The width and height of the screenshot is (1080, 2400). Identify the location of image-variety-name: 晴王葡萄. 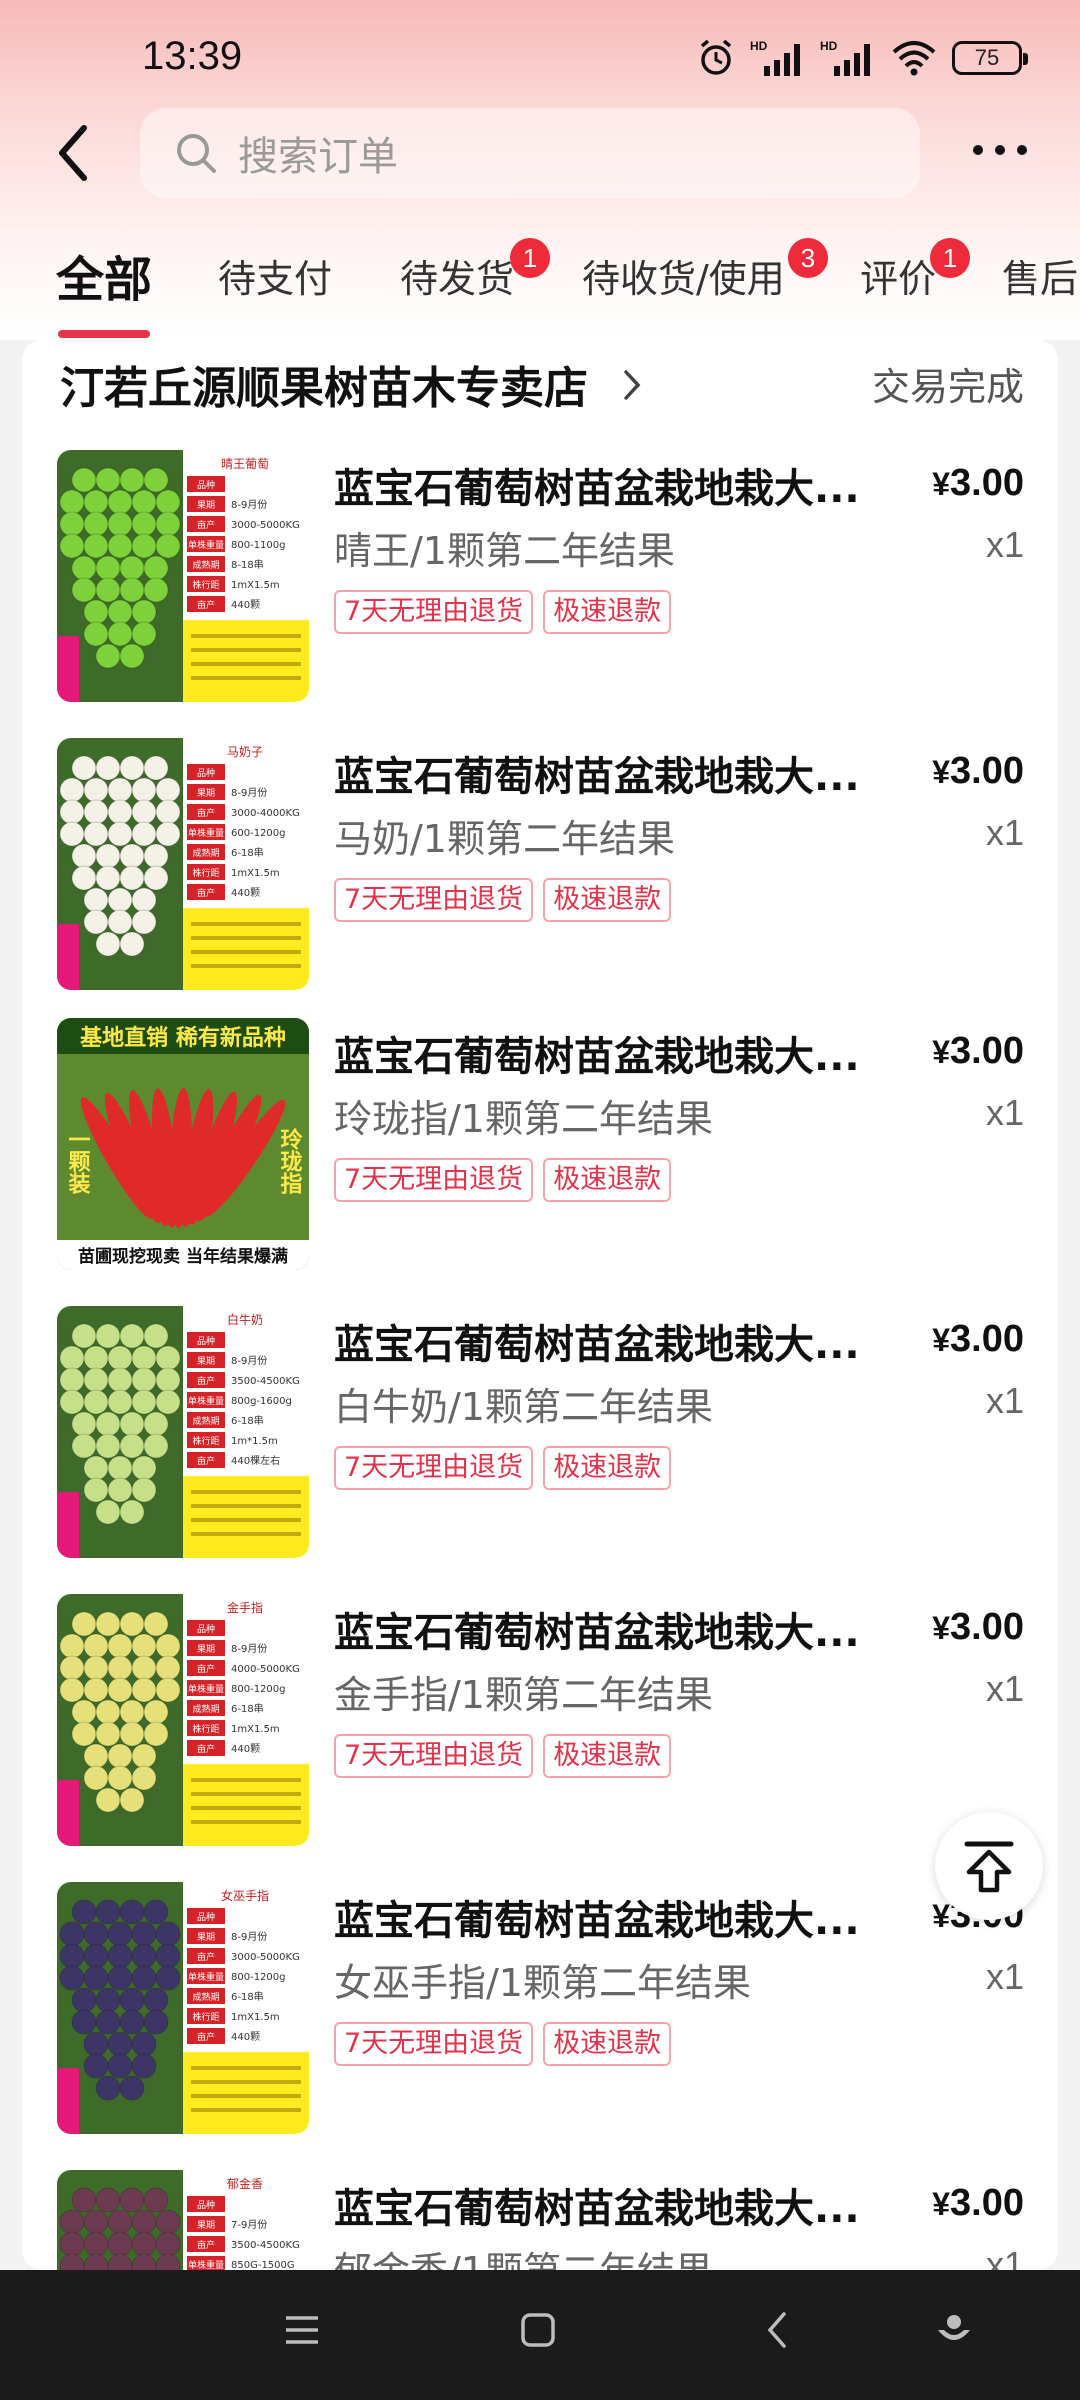
(245, 464).